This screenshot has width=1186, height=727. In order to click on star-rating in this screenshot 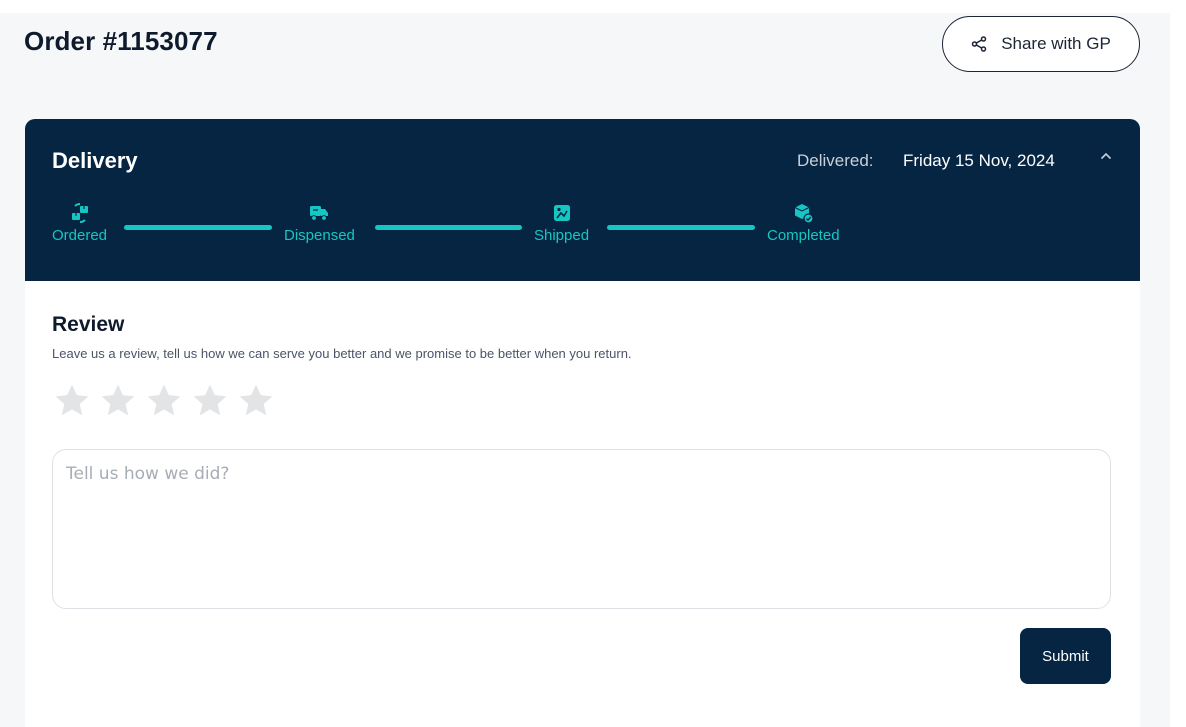, I will do `click(164, 401)`.